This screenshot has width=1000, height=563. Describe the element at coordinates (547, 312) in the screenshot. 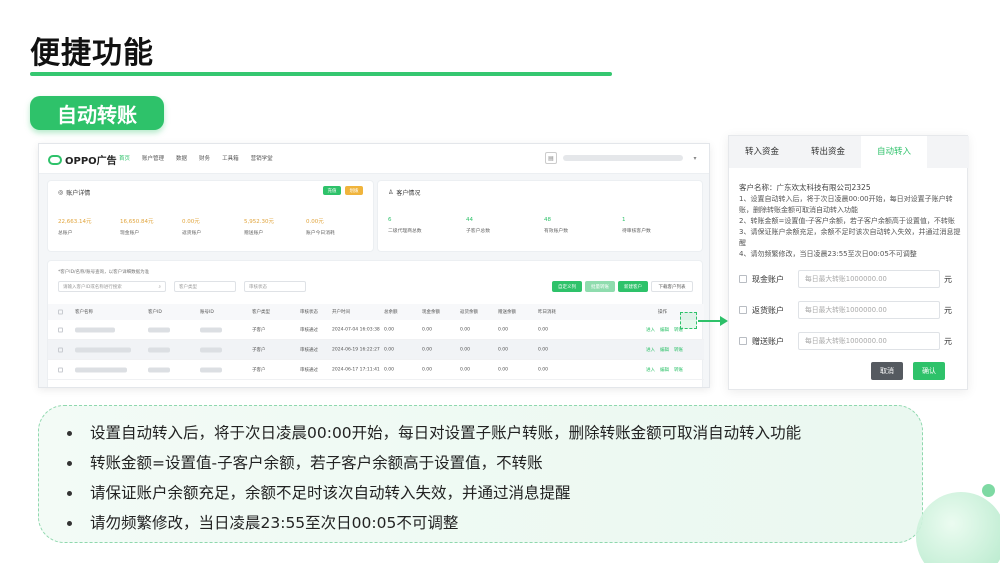

I see `column-header: 昨日消耗` at that location.